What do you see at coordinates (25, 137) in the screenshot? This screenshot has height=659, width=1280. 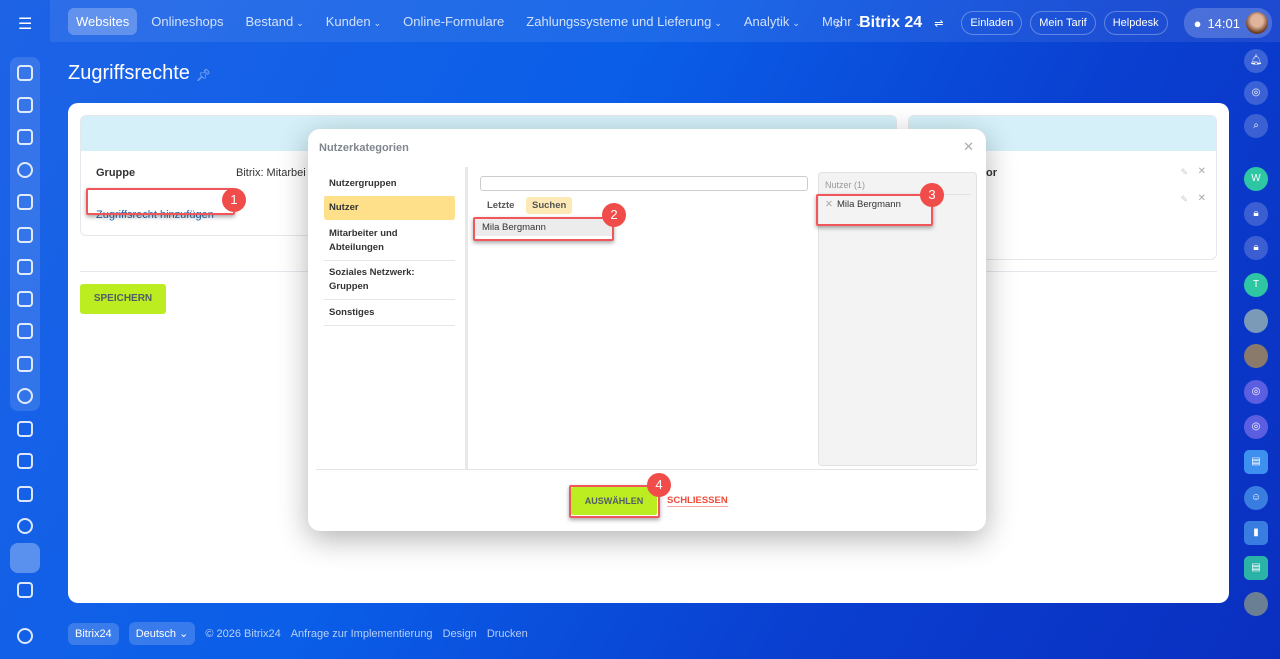 I see `feed-icon` at bounding box center [25, 137].